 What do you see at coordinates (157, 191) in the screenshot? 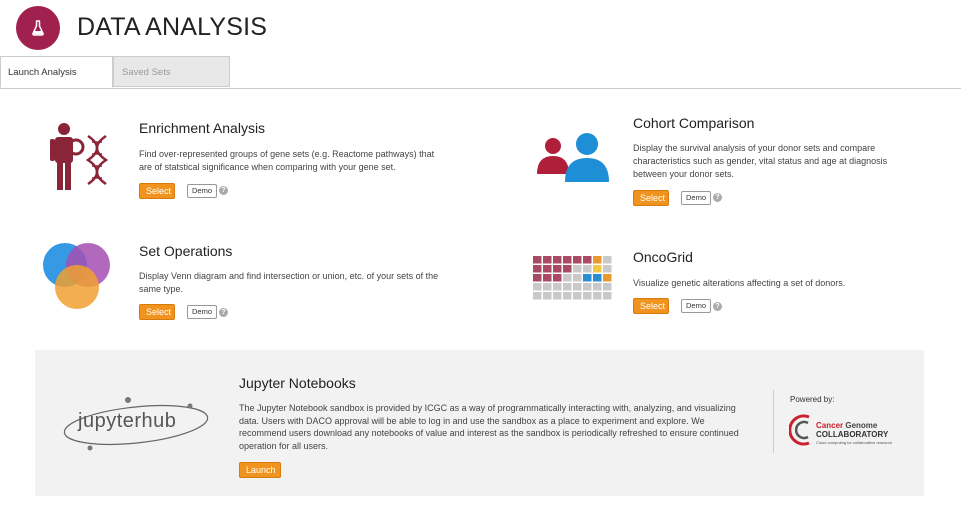
I see `enrichment-select-button: Select` at bounding box center [157, 191].